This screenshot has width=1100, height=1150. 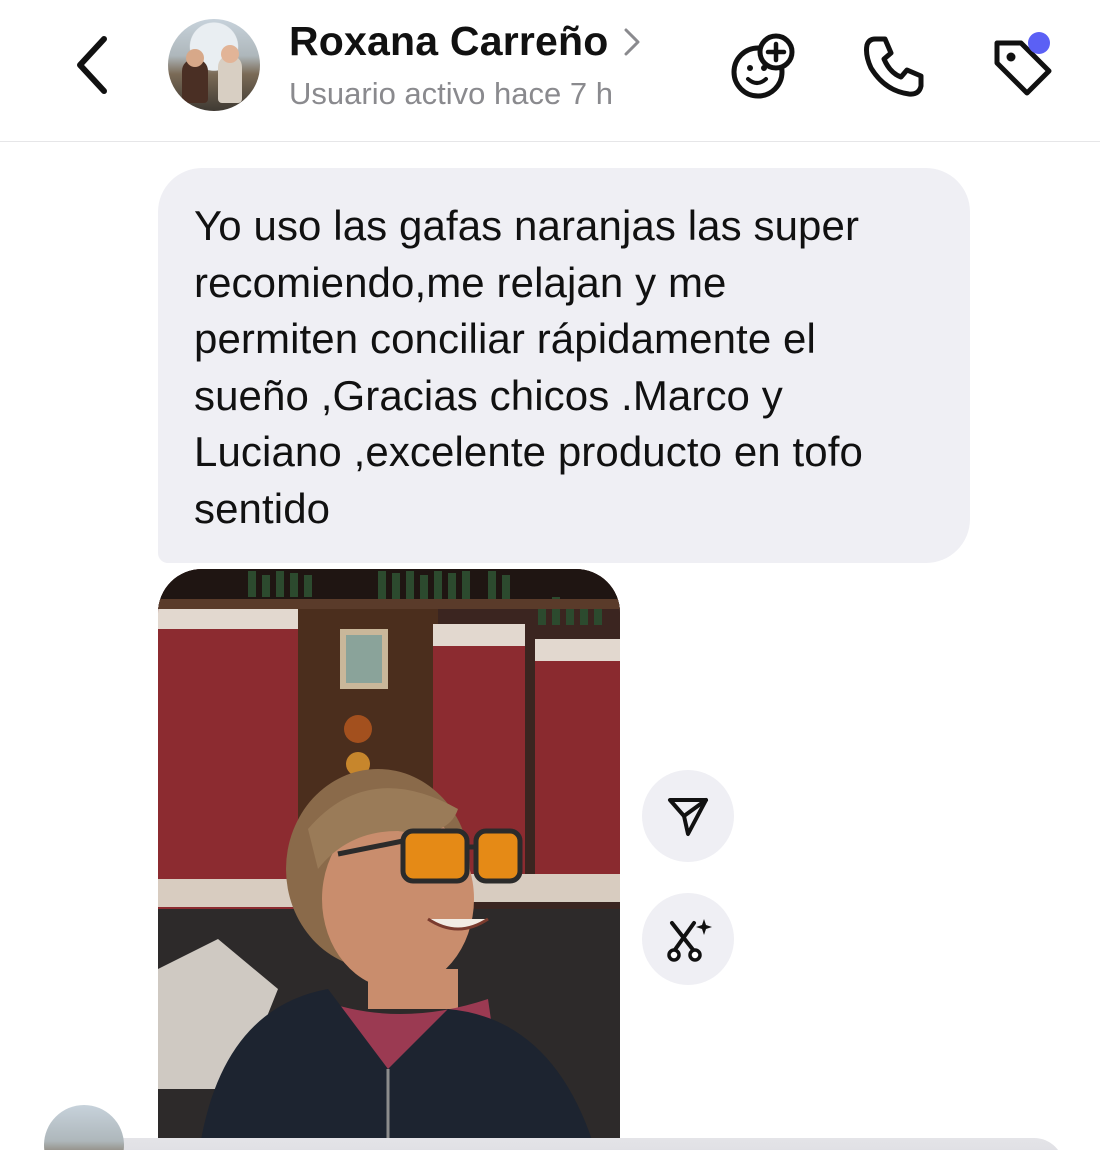 I want to click on contact-name: Roxana Carreño, so click(x=449, y=41).